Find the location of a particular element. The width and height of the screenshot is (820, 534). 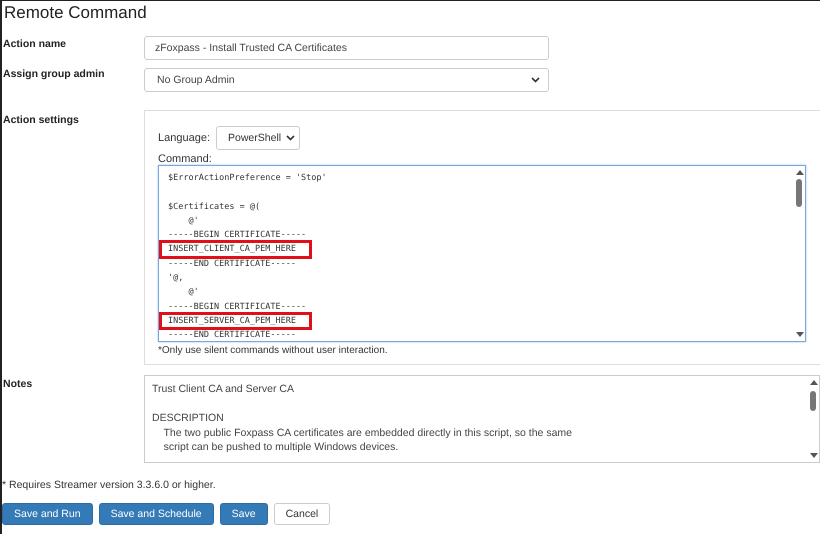

notes-line: DESCRIPTION is located at coordinates (188, 418).